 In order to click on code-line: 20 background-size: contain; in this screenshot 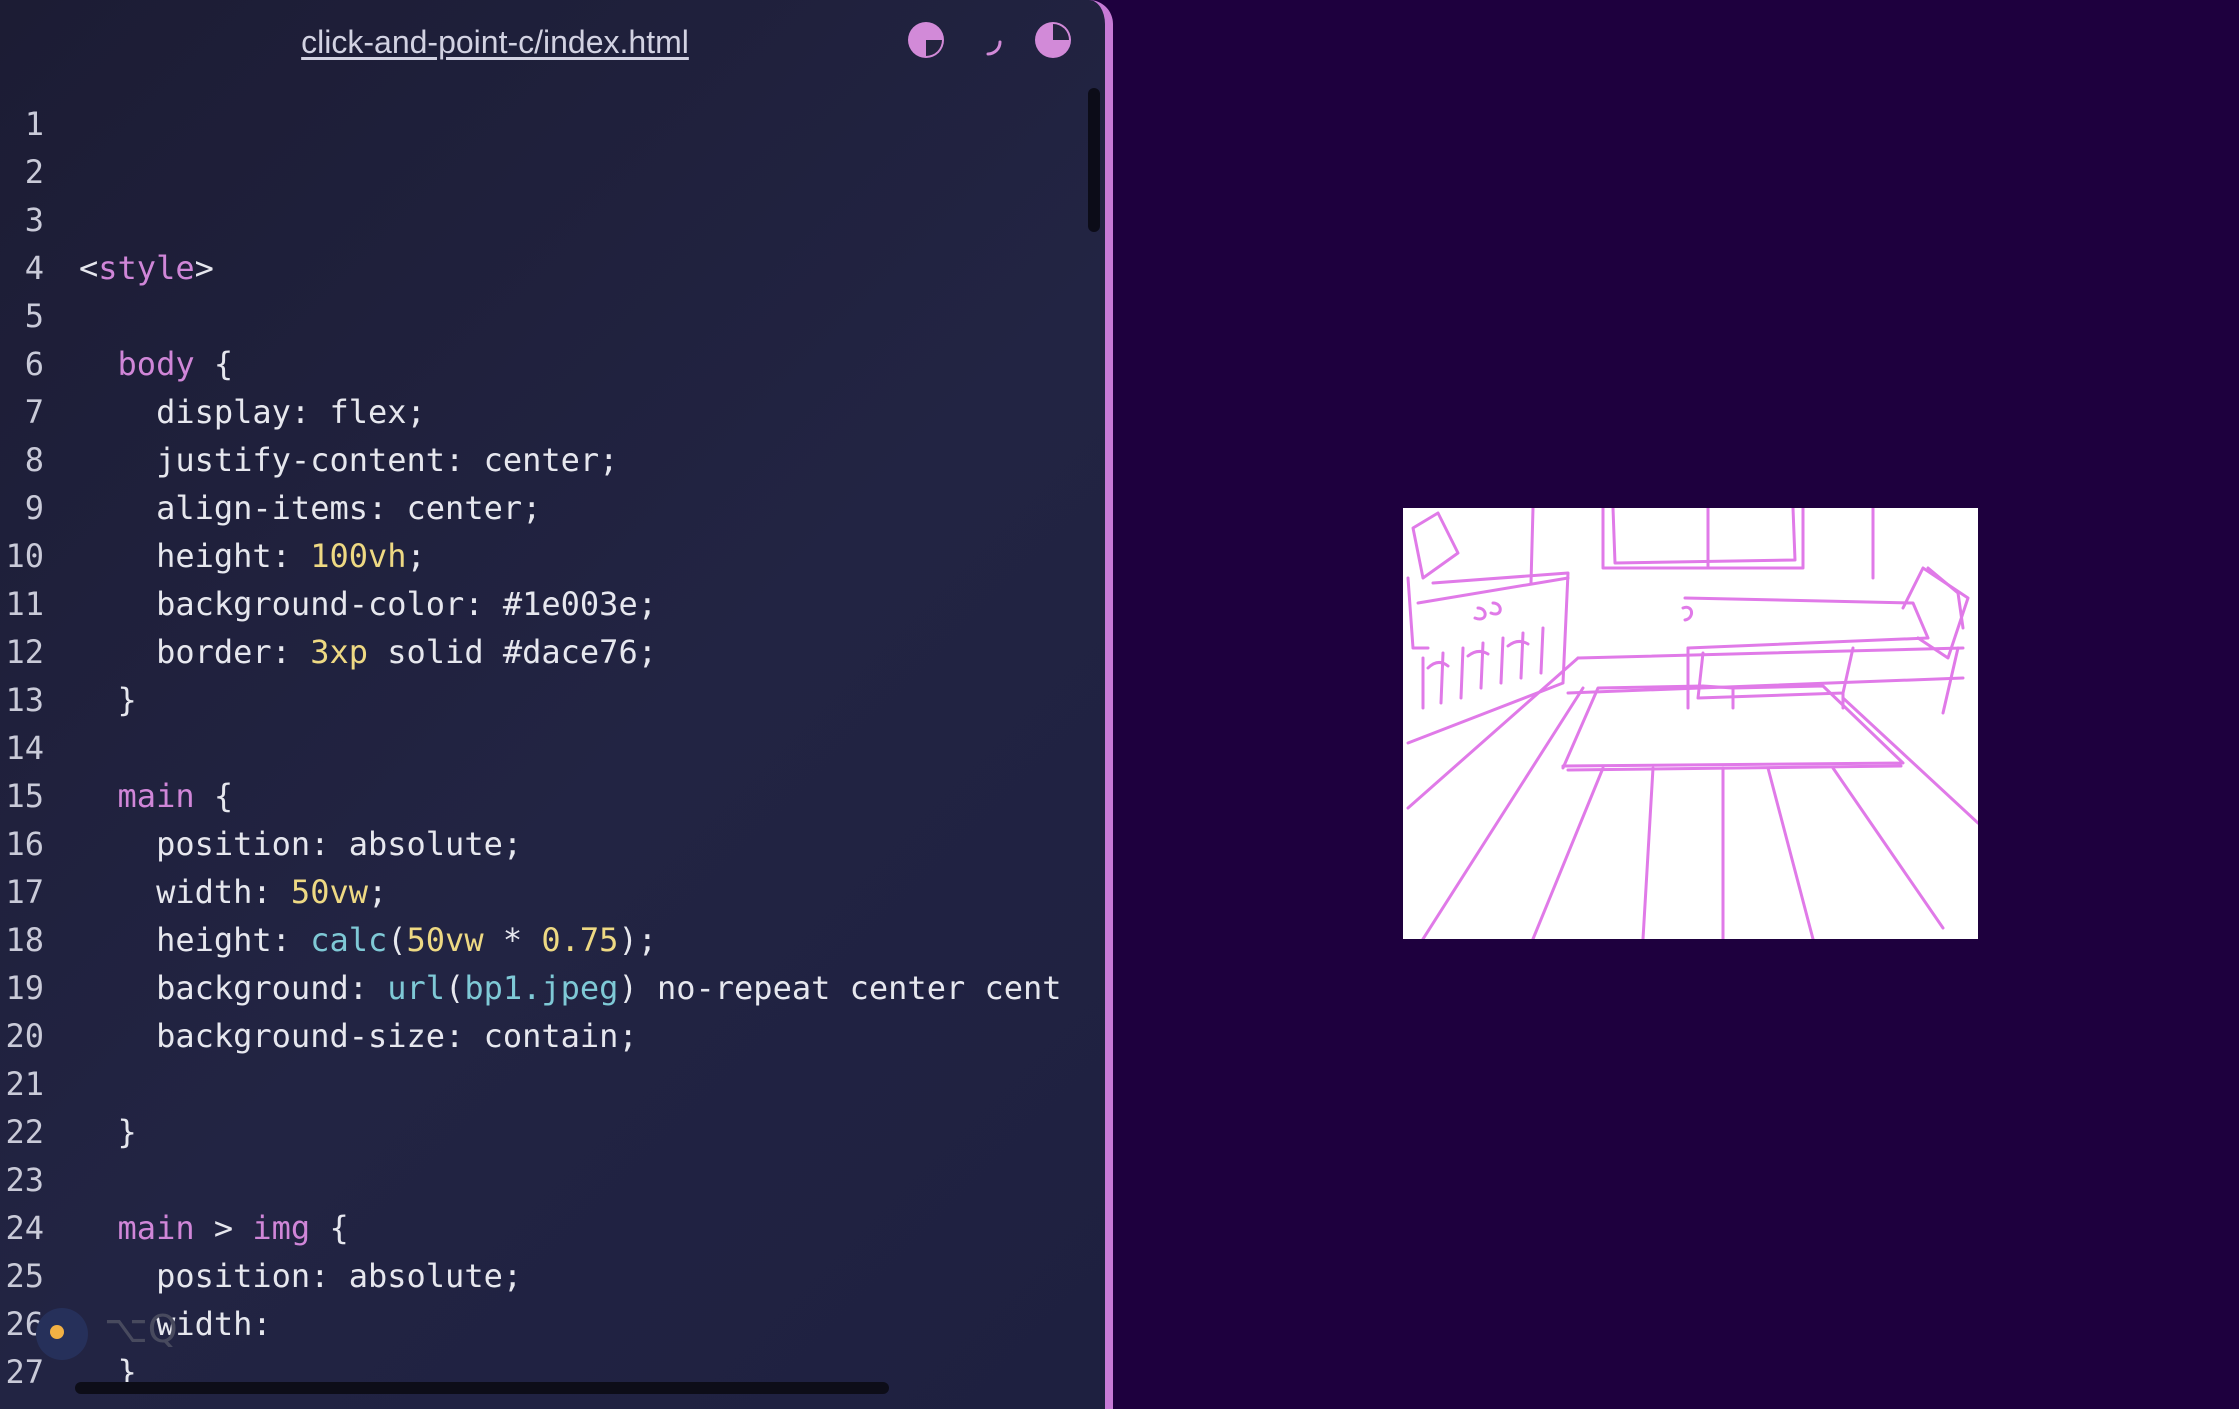, I will do `click(552, 1036)`.